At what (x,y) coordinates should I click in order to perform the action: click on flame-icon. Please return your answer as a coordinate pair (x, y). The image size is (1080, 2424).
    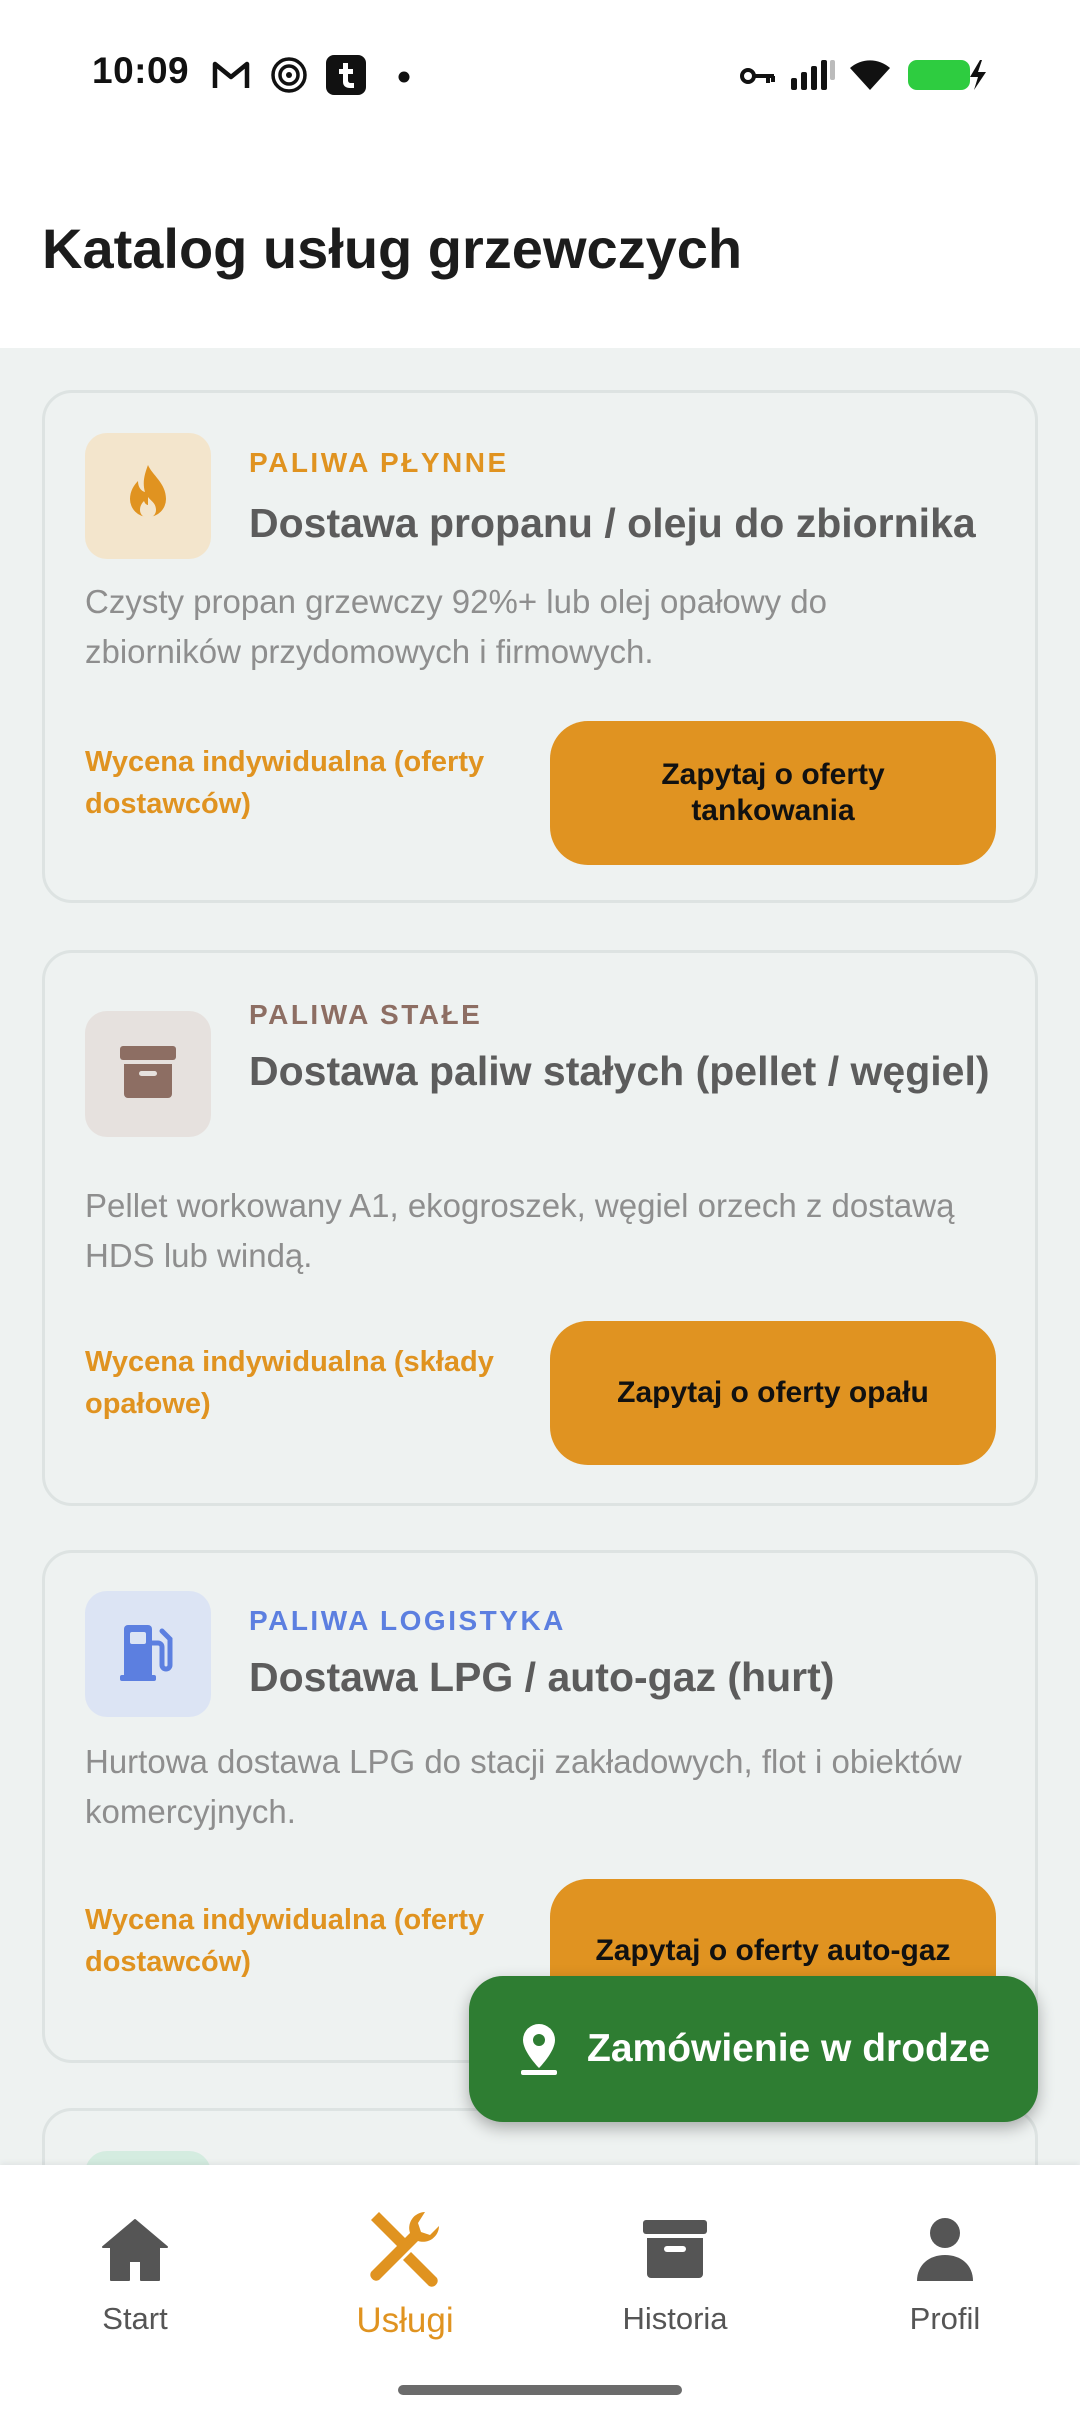
    Looking at the image, I should click on (148, 496).